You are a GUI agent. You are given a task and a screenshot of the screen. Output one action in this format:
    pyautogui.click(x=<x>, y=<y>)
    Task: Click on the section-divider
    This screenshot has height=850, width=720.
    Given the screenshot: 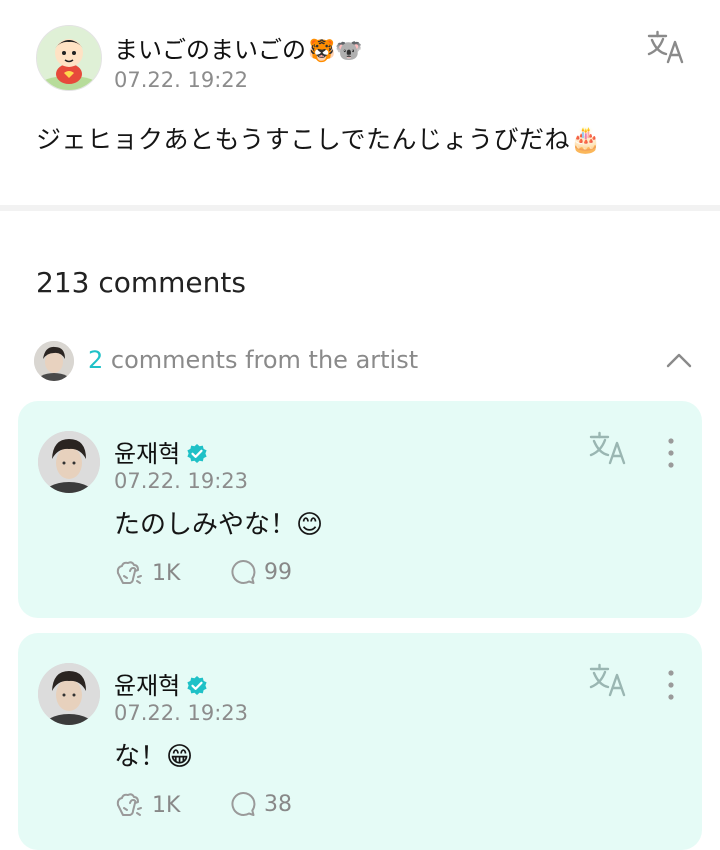 What is the action you would take?
    pyautogui.click(x=360, y=208)
    